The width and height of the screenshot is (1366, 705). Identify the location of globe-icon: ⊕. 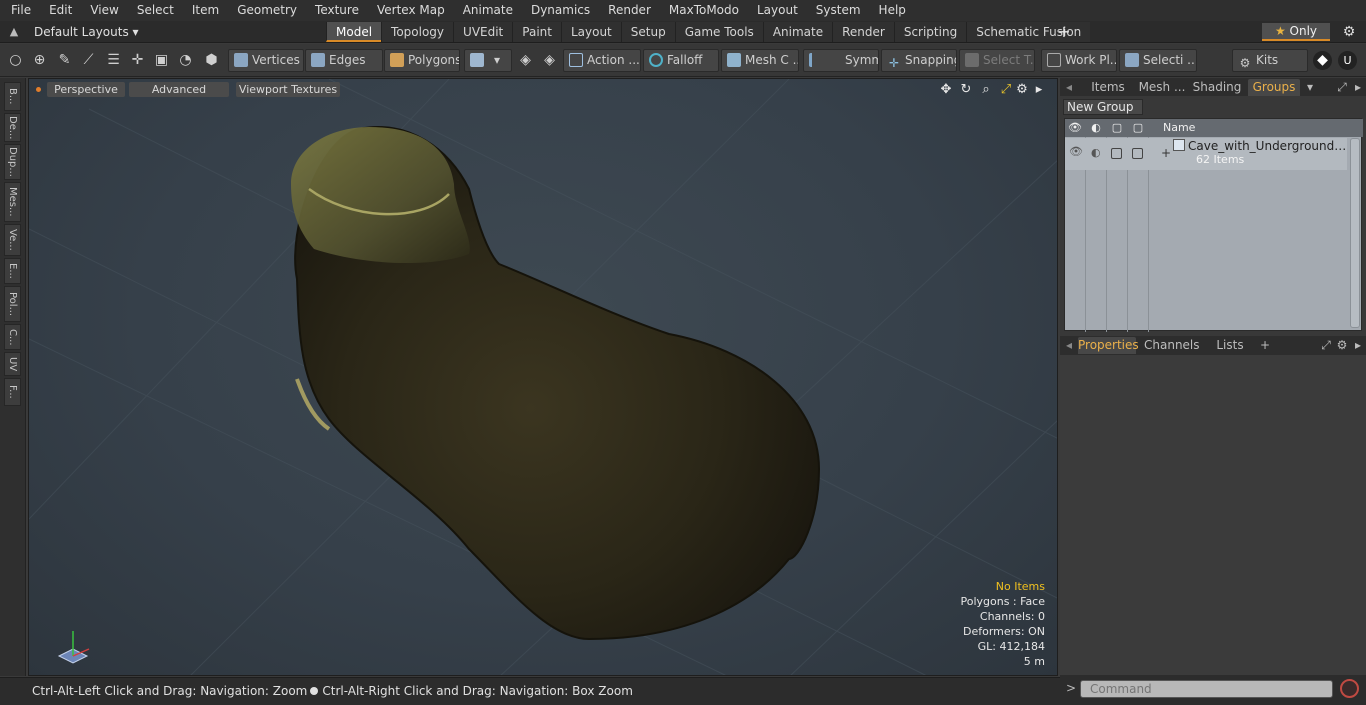
(39, 60).